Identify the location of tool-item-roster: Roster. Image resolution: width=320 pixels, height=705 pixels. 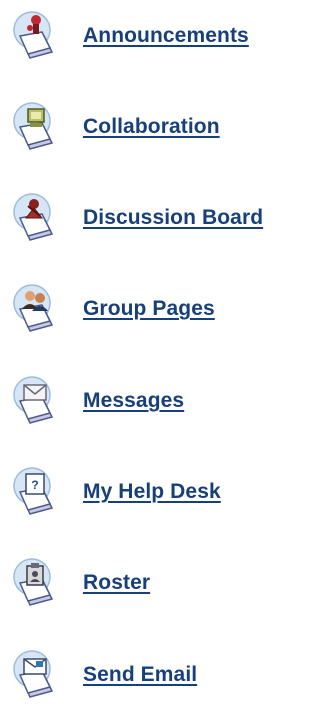
(146, 583).